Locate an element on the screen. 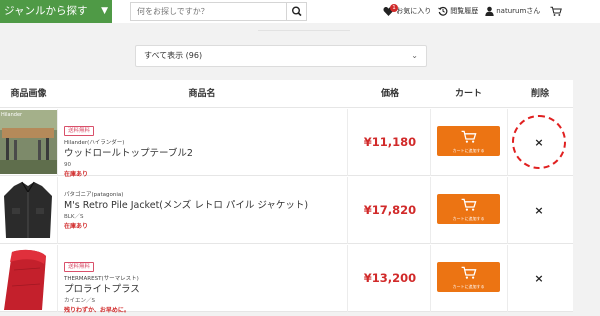 This screenshot has height=316, width=600. search-button is located at coordinates (296, 11).